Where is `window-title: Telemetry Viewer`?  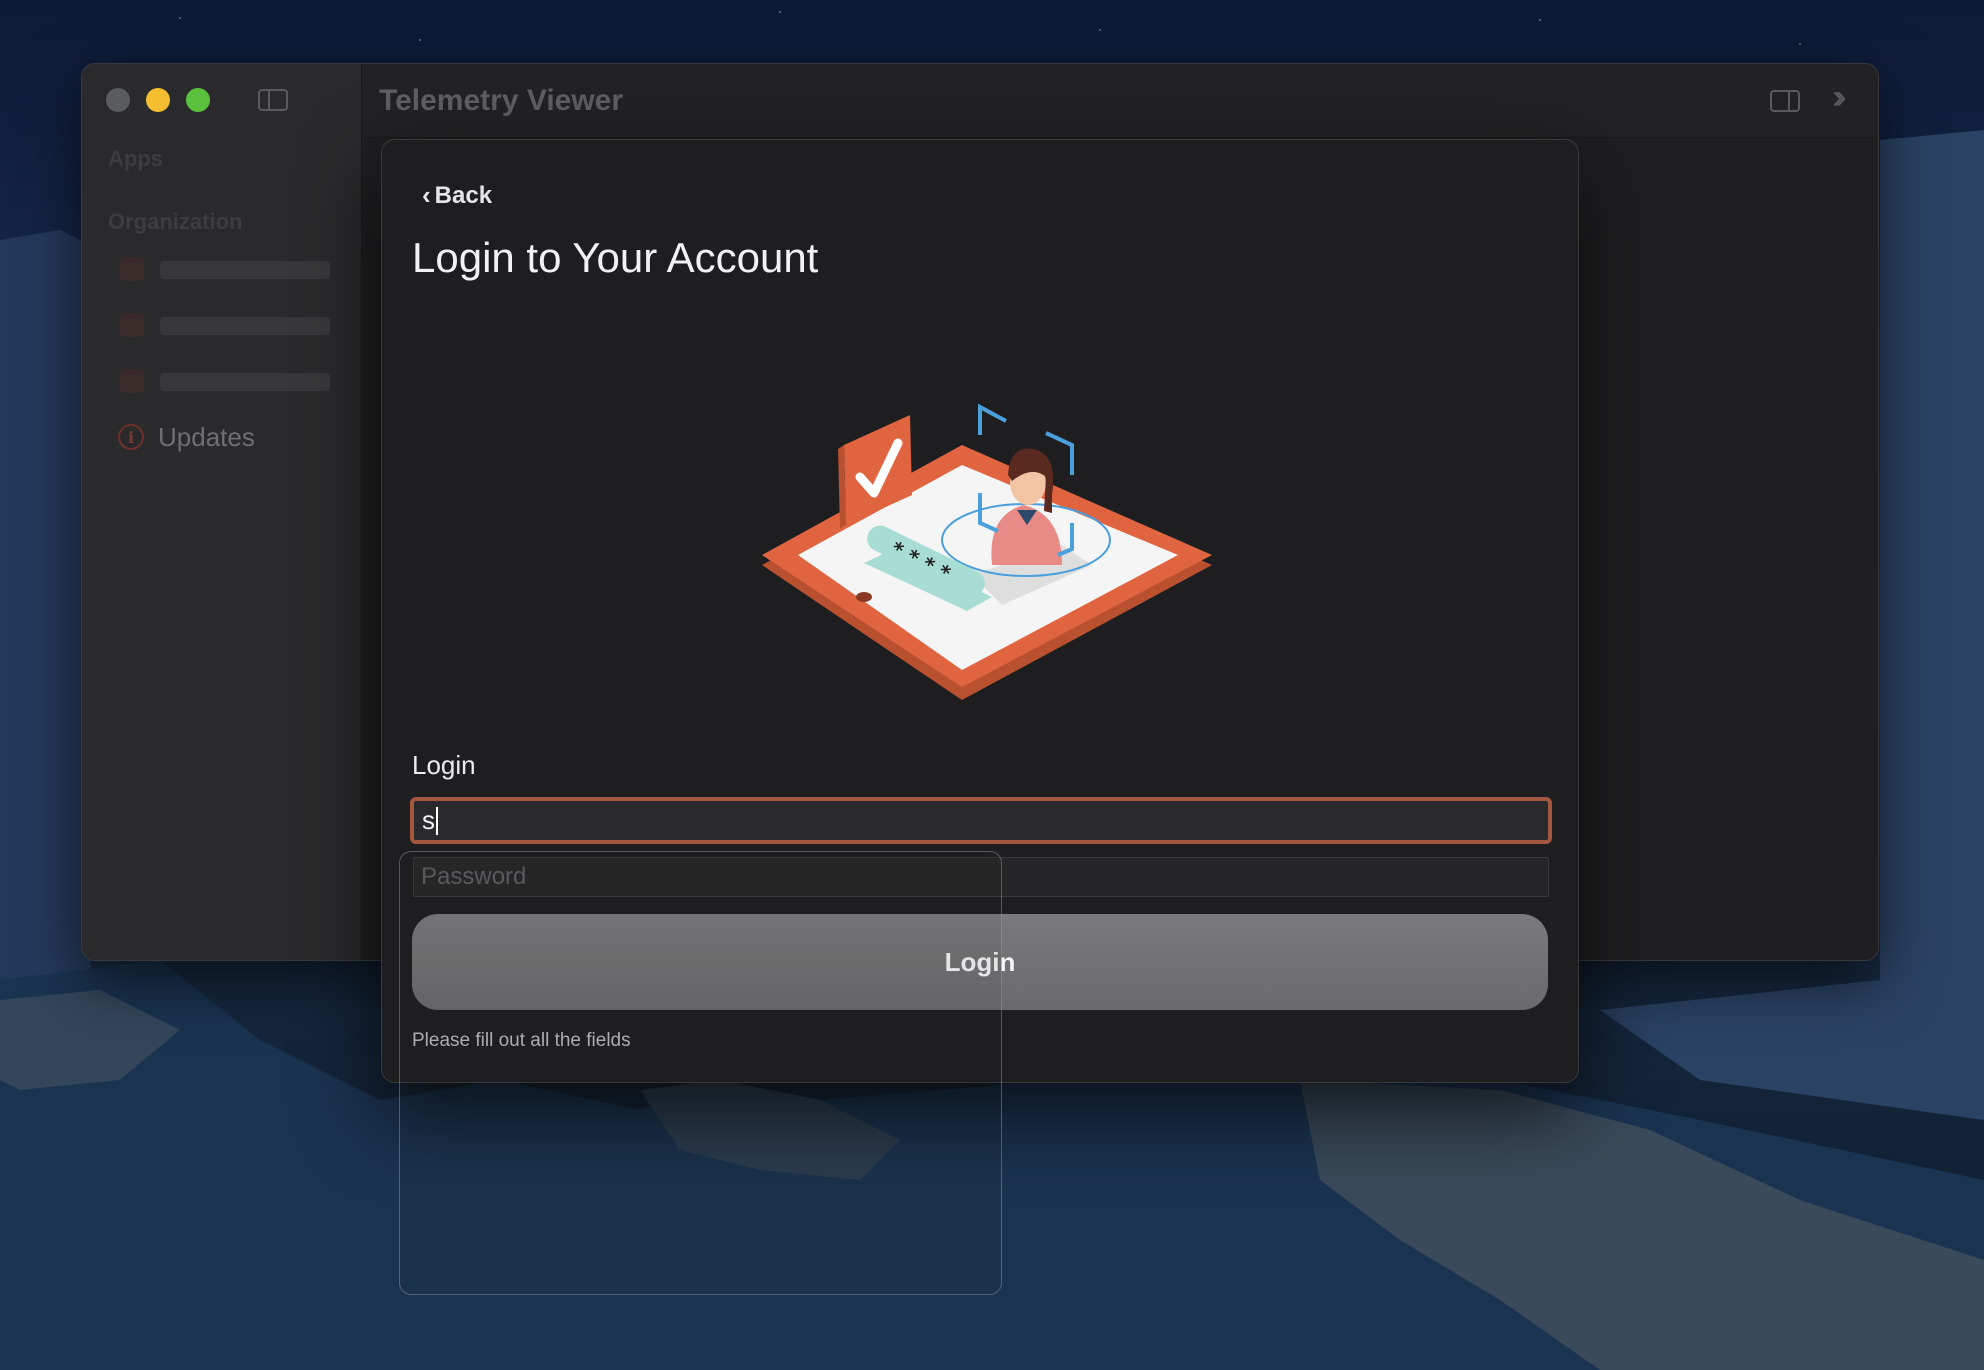 window-title: Telemetry Viewer is located at coordinates (501, 100).